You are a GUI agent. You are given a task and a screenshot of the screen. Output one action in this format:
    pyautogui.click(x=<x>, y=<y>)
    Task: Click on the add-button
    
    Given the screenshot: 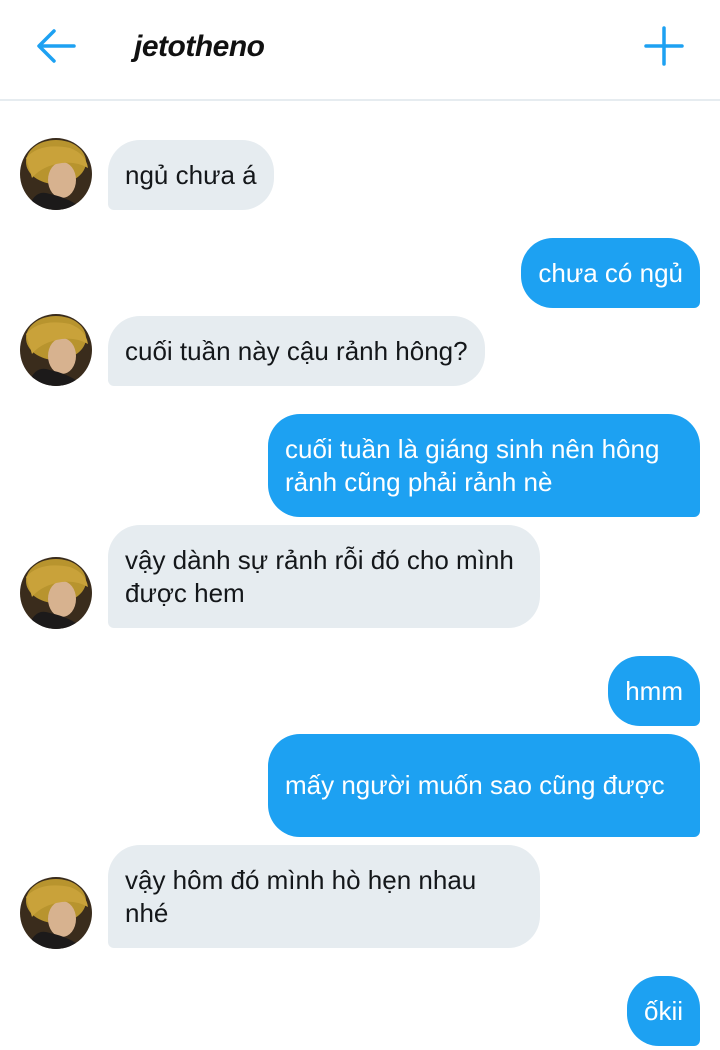 What is the action you would take?
    pyautogui.click(x=664, y=46)
    